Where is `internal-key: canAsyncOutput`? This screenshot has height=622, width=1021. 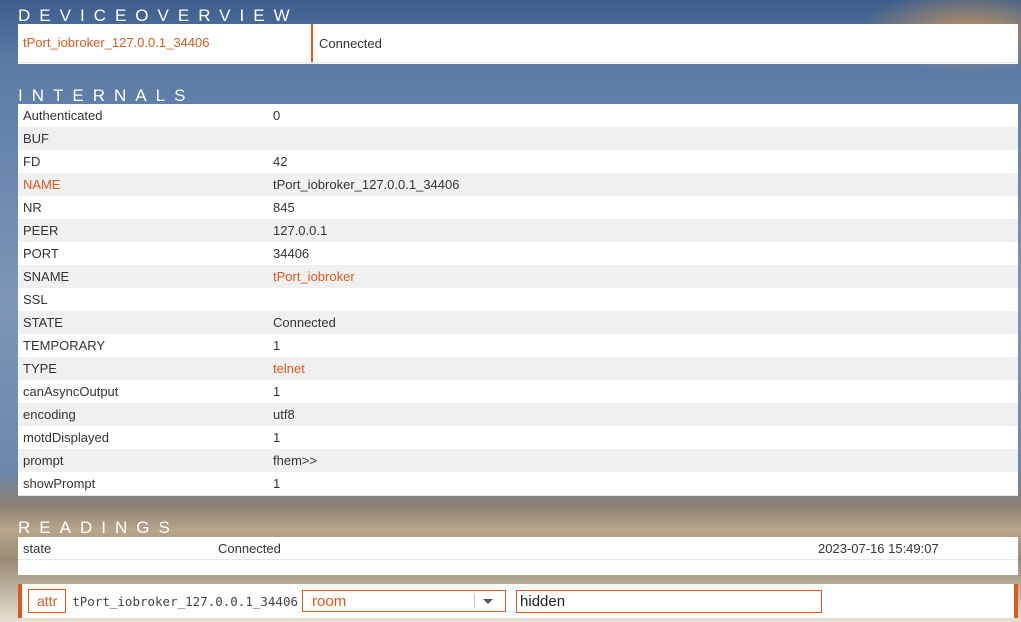
internal-key: canAsyncOutput is located at coordinates (143, 391).